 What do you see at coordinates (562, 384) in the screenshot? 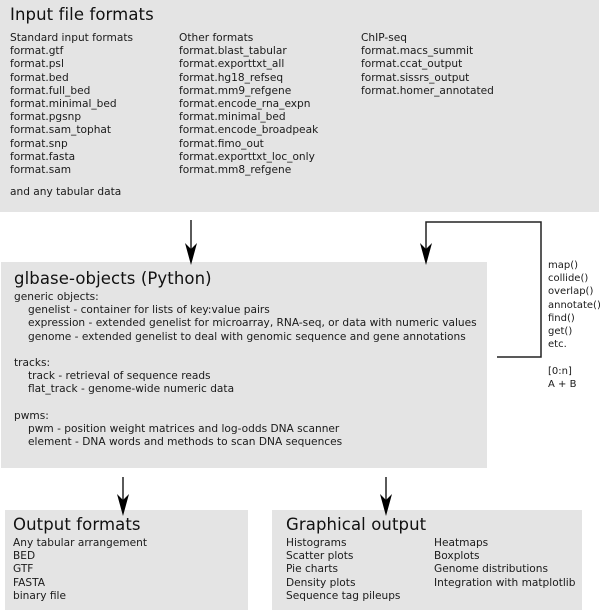
I see `method-item: A + B` at bounding box center [562, 384].